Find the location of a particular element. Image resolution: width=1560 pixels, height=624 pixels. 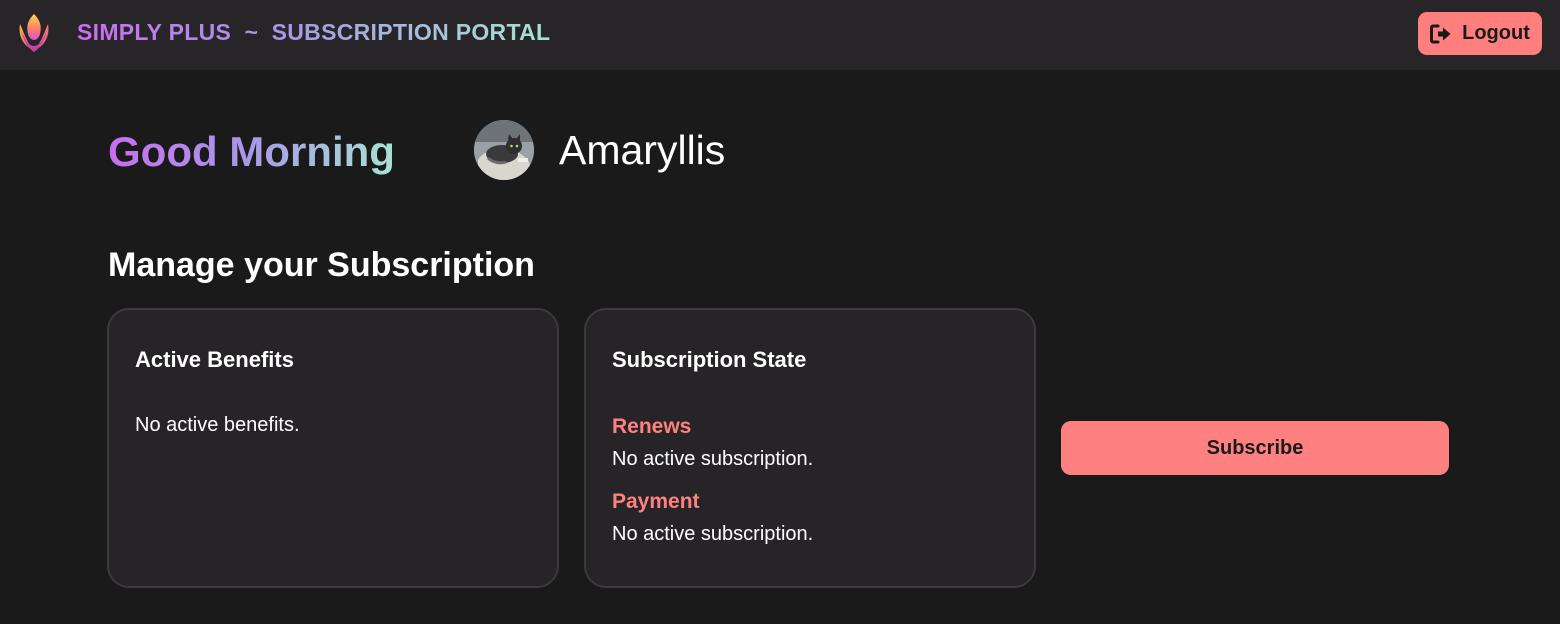

greeting-heading: Good Morning is located at coordinates (251, 151).